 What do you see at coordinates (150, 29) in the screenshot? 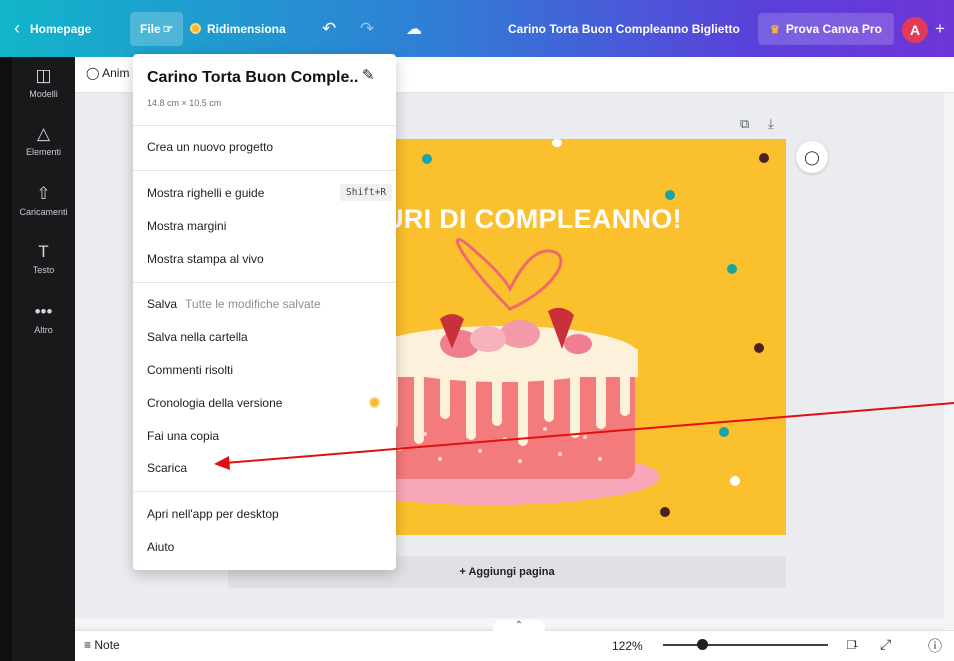
I see `file-label: File` at bounding box center [150, 29].